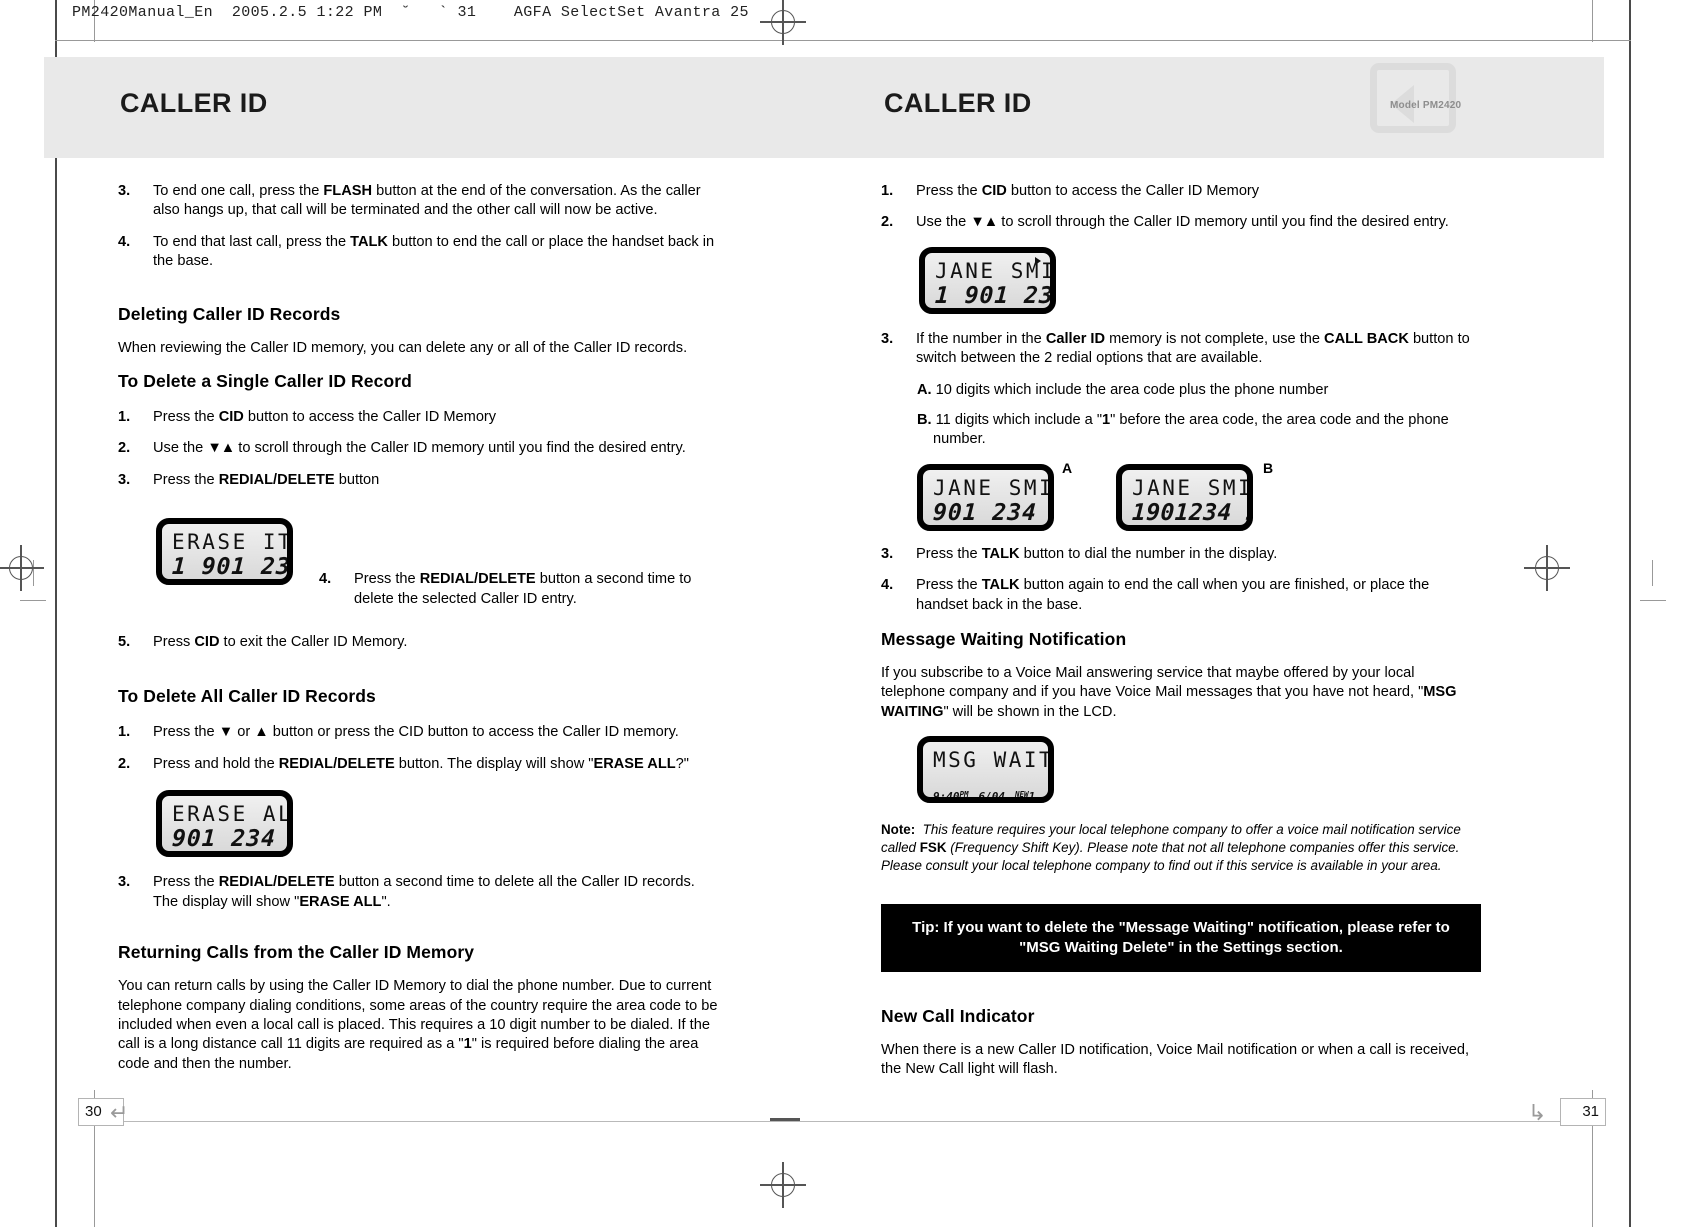 Image resolution: width=1686 pixels, height=1227 pixels. What do you see at coordinates (1067, 467) in the screenshot?
I see `lcd-label-a: A` at bounding box center [1067, 467].